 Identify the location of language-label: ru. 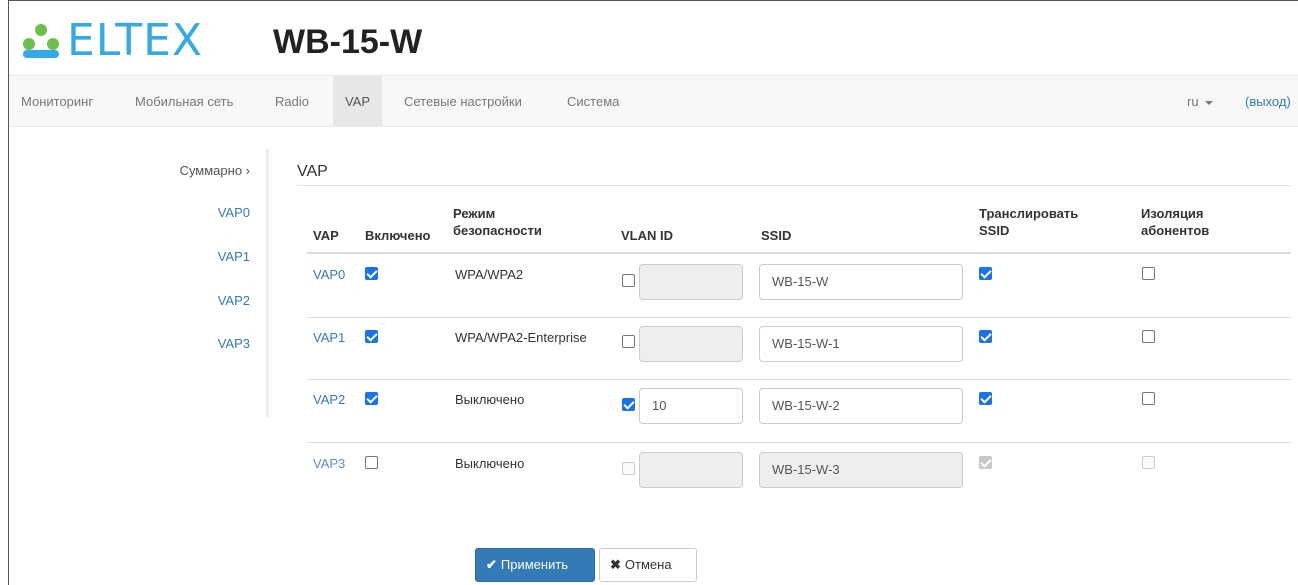
(1193, 101).